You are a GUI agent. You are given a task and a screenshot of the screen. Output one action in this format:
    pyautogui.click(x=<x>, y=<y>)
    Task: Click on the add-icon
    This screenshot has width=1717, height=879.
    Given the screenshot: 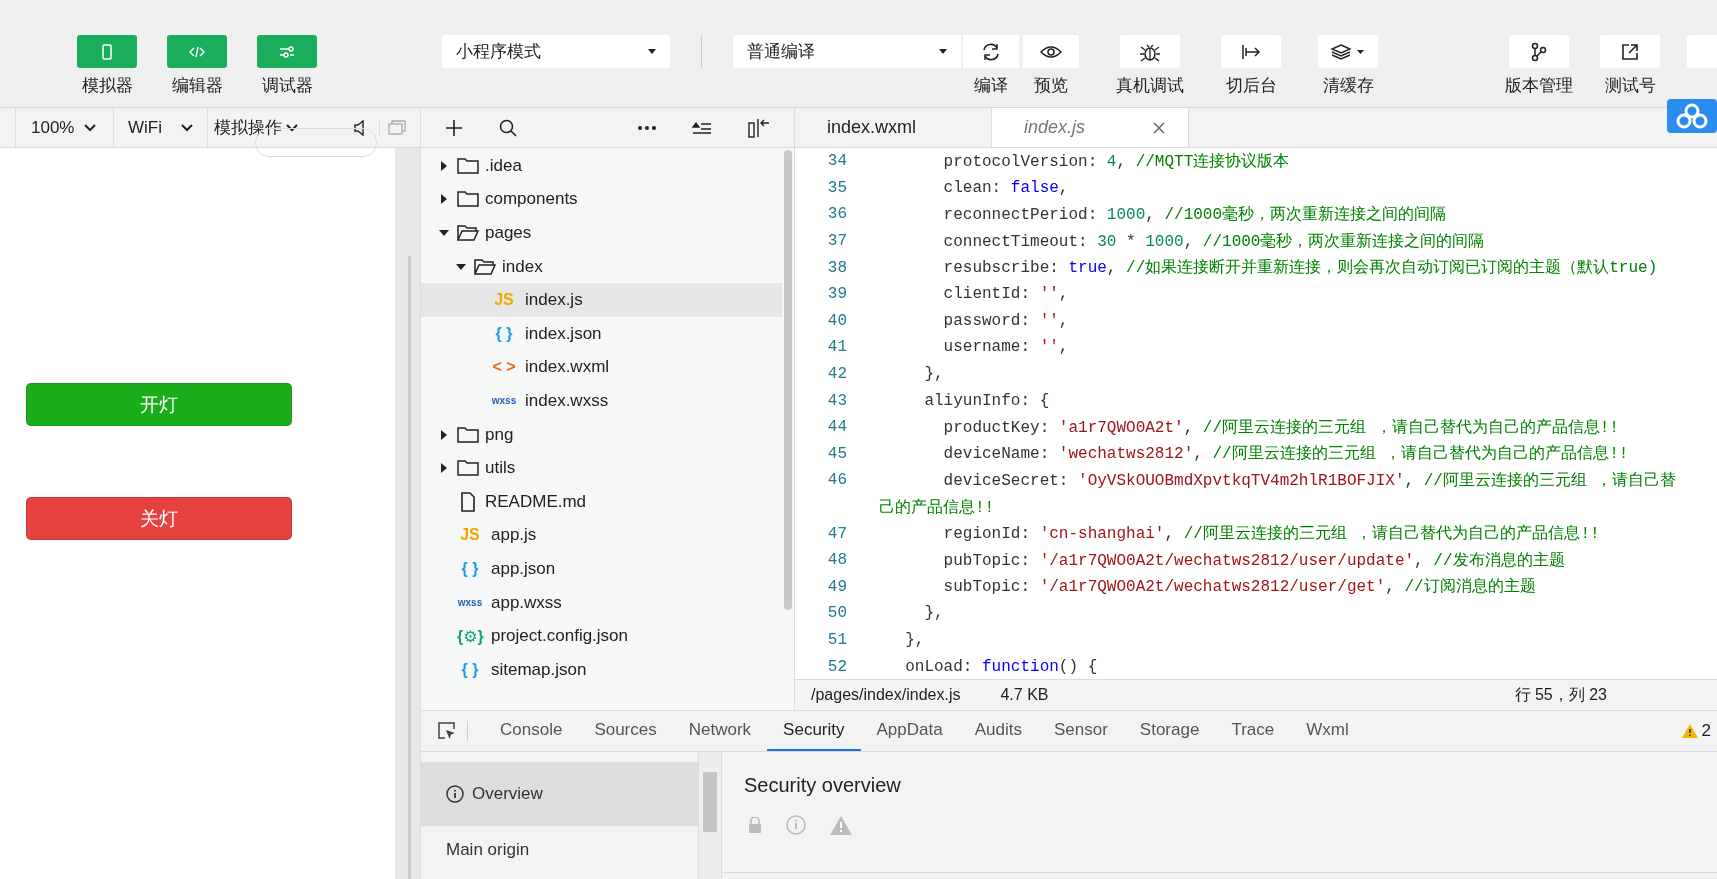 What is the action you would take?
    pyautogui.click(x=454, y=127)
    